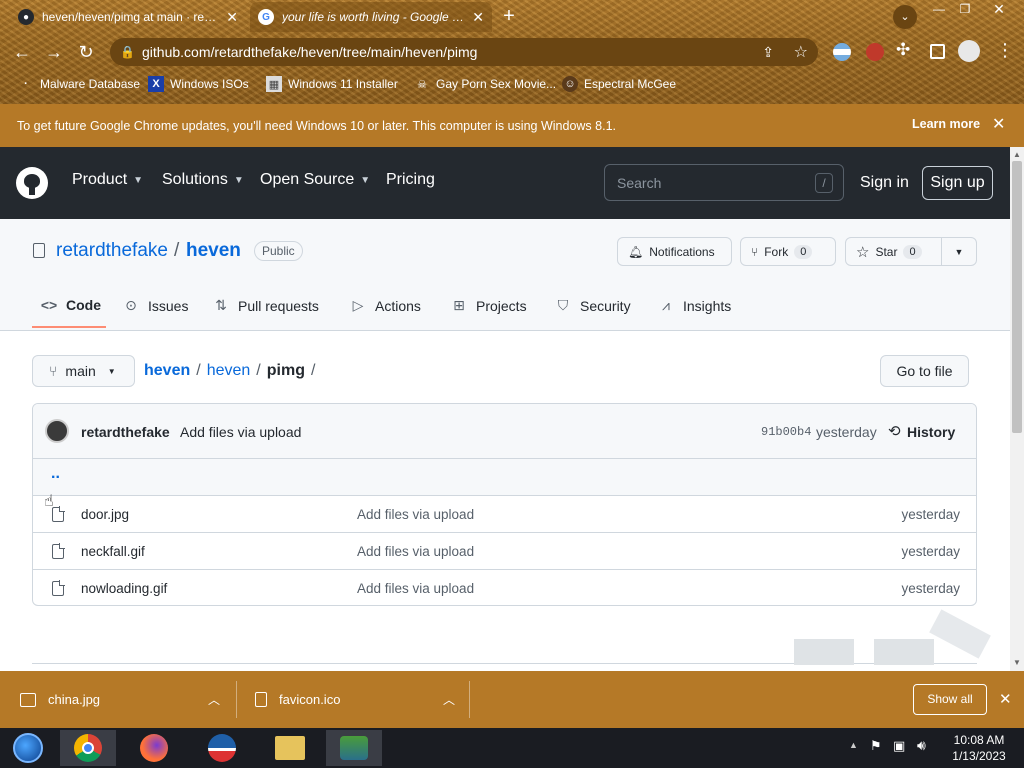 The image size is (1024, 768). What do you see at coordinates (410, 180) in the screenshot?
I see `nav-pricing: Pricing` at bounding box center [410, 180].